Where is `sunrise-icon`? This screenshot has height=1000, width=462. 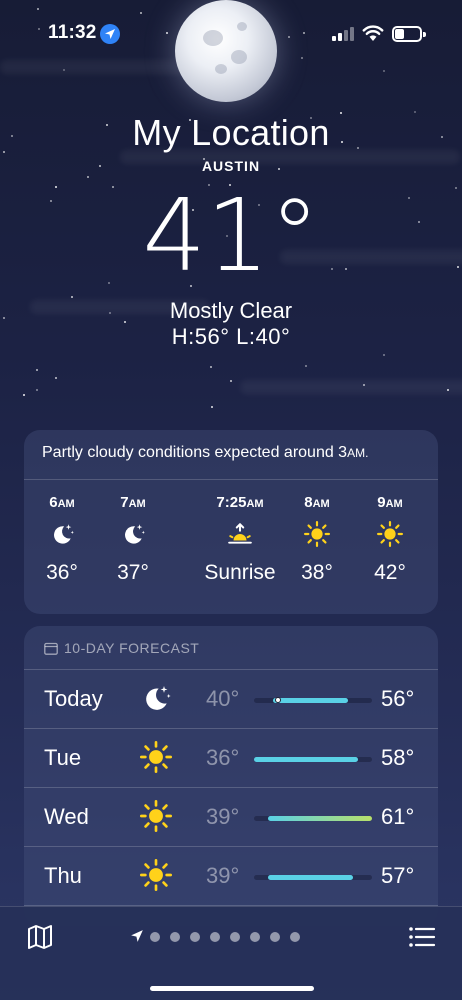
sunrise-icon is located at coordinates (240, 539).